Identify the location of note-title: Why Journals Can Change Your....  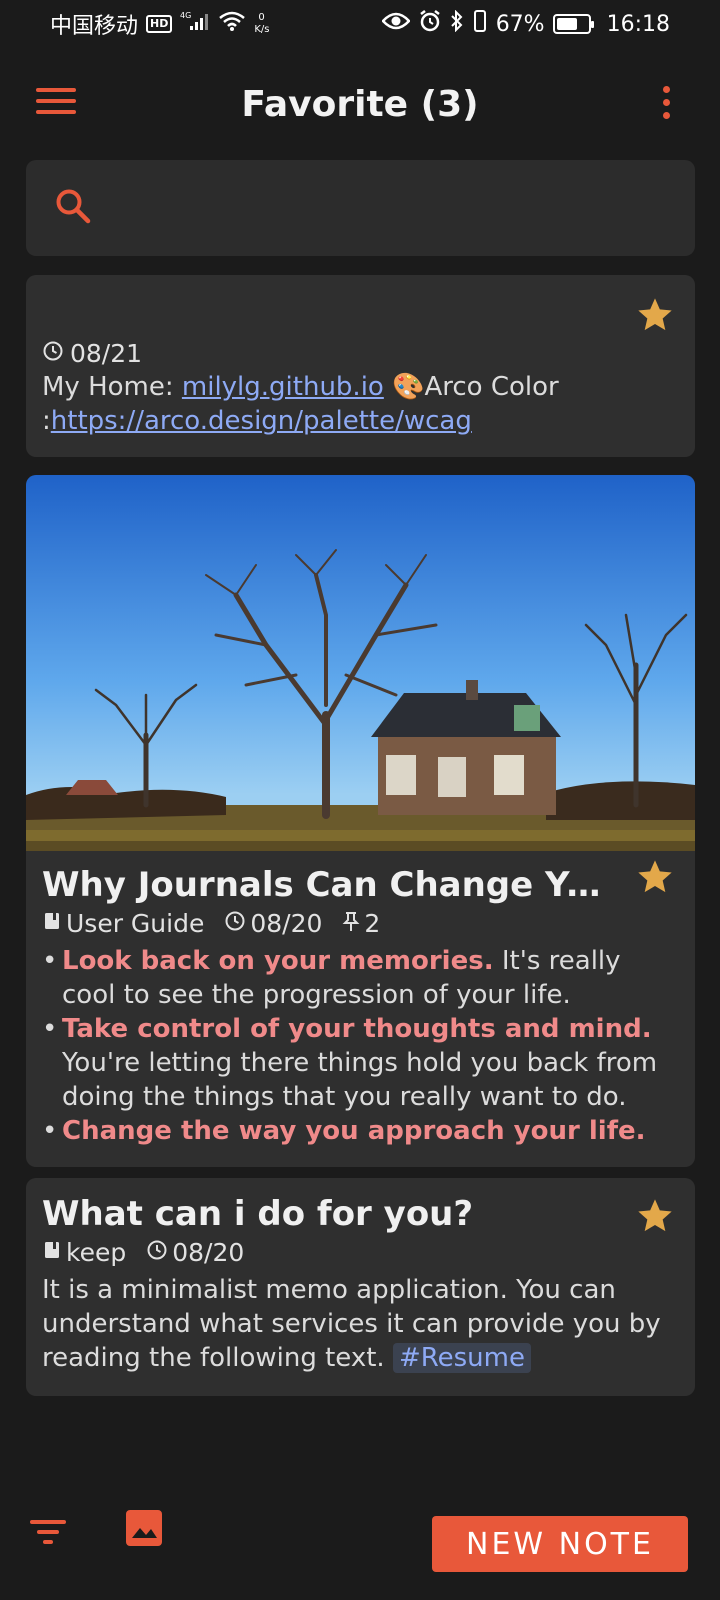
(332, 885).